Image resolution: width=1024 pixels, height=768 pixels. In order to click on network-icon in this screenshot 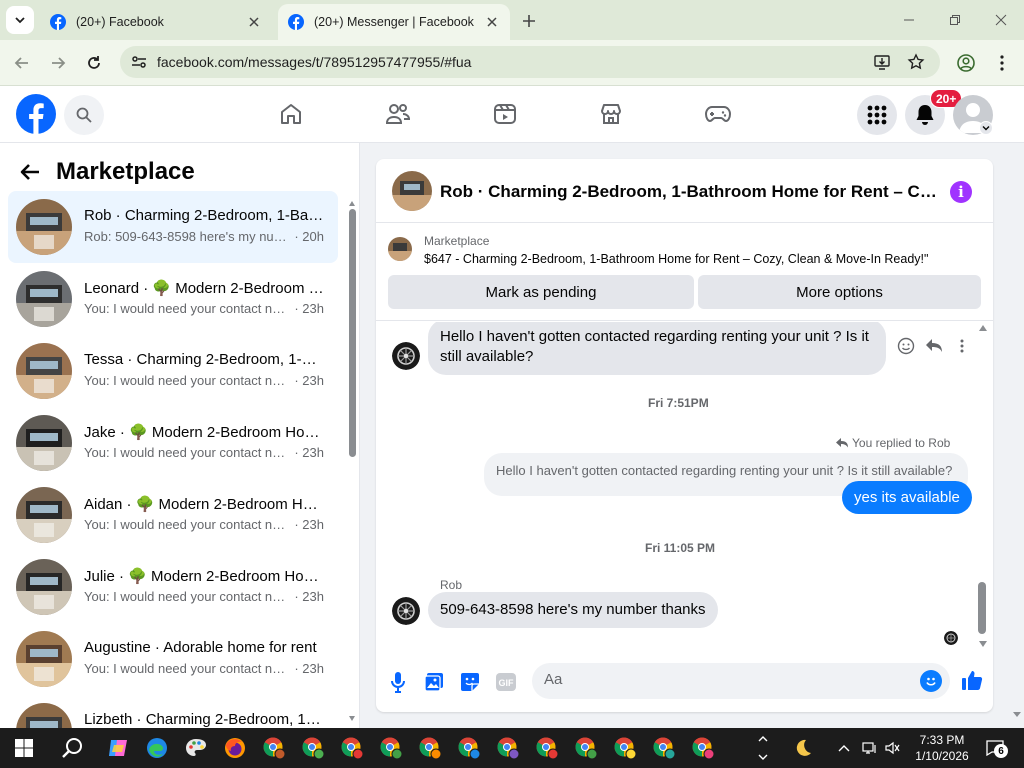, I will do `click(870, 748)`.